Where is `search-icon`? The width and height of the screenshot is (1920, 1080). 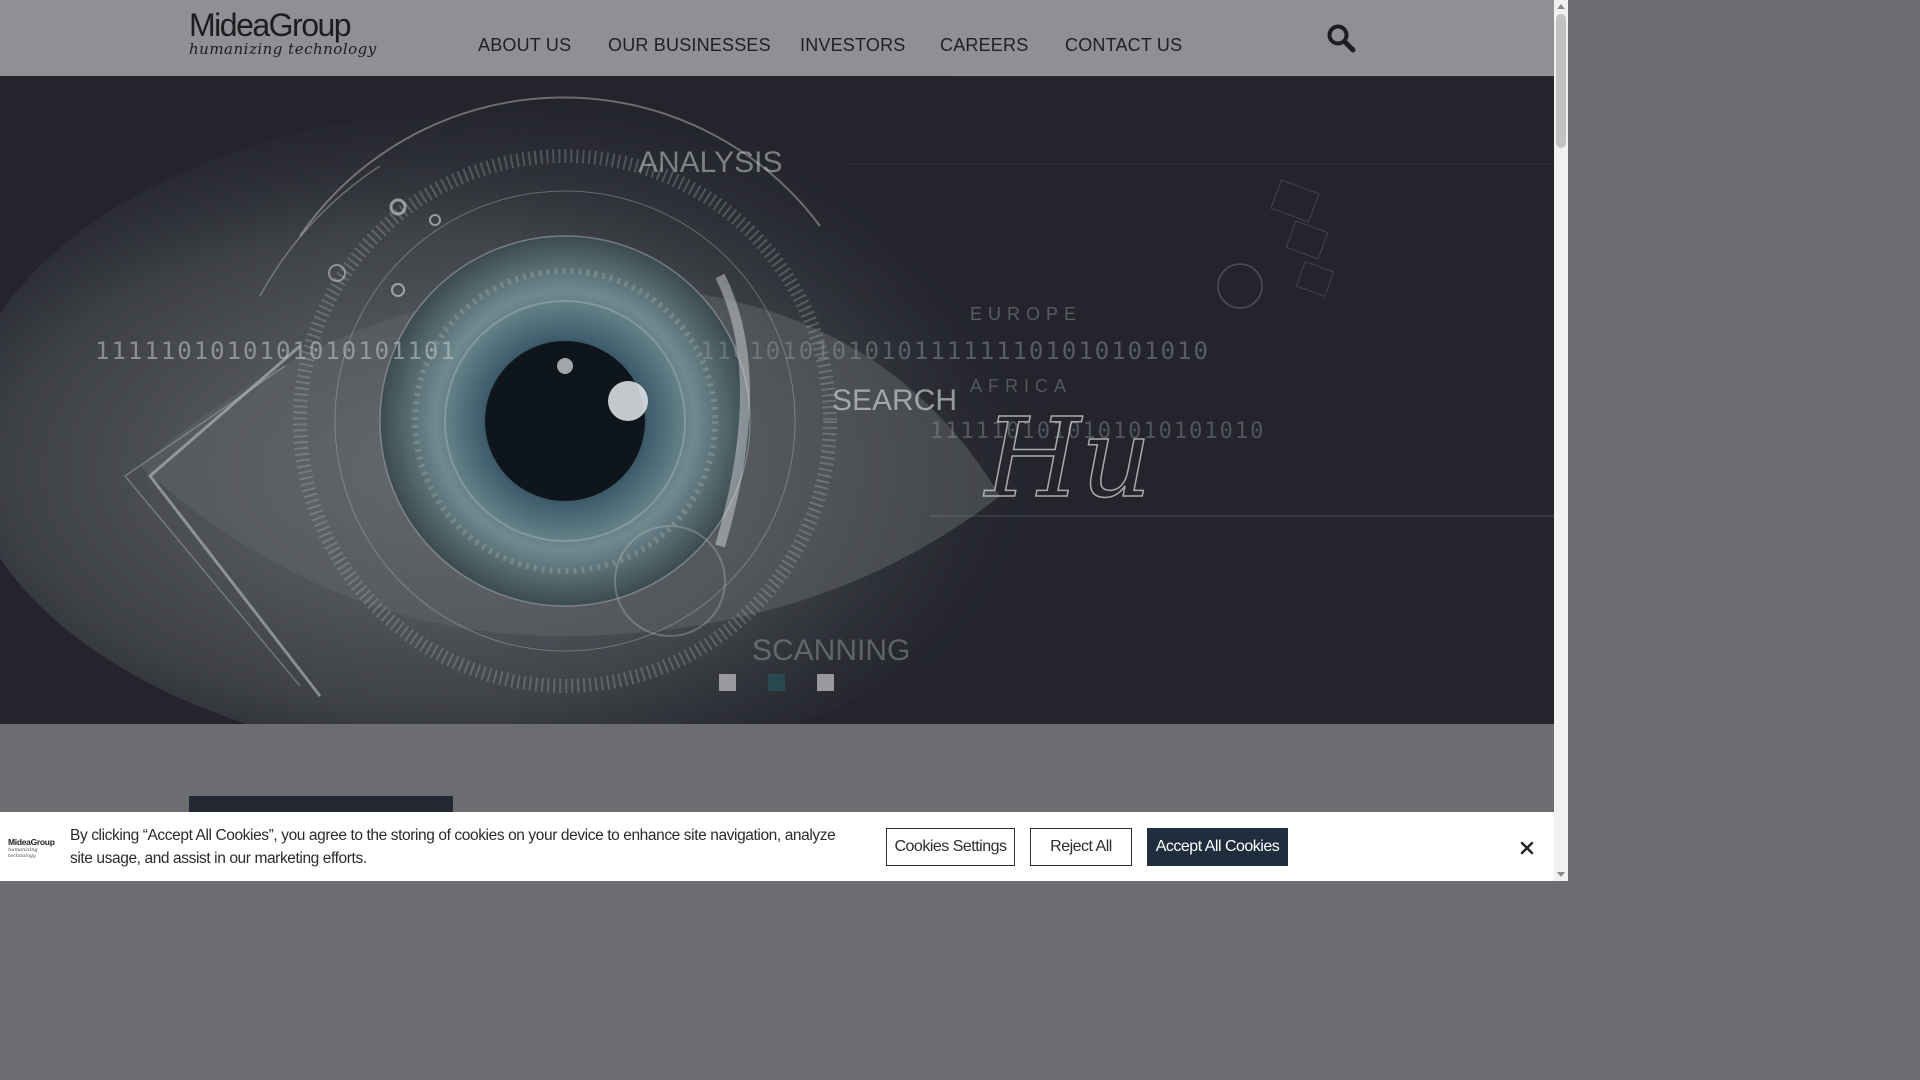
search-icon is located at coordinates (1341, 38).